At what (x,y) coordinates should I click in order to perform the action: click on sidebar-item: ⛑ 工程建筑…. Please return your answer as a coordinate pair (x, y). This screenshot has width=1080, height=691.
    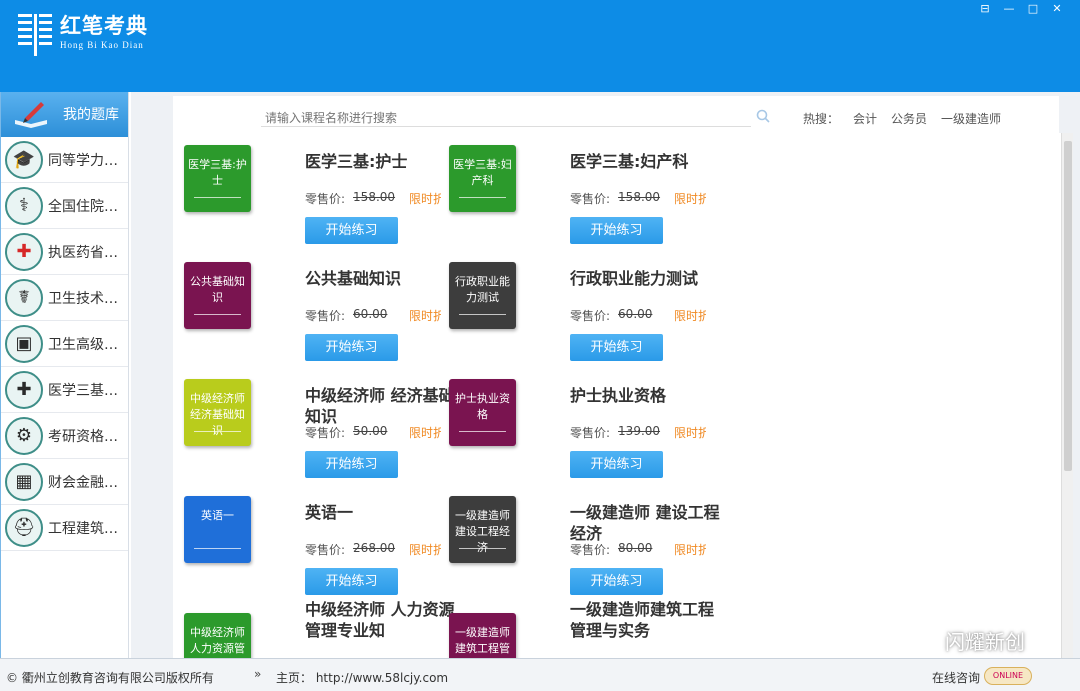
    Looking at the image, I should click on (64, 528).